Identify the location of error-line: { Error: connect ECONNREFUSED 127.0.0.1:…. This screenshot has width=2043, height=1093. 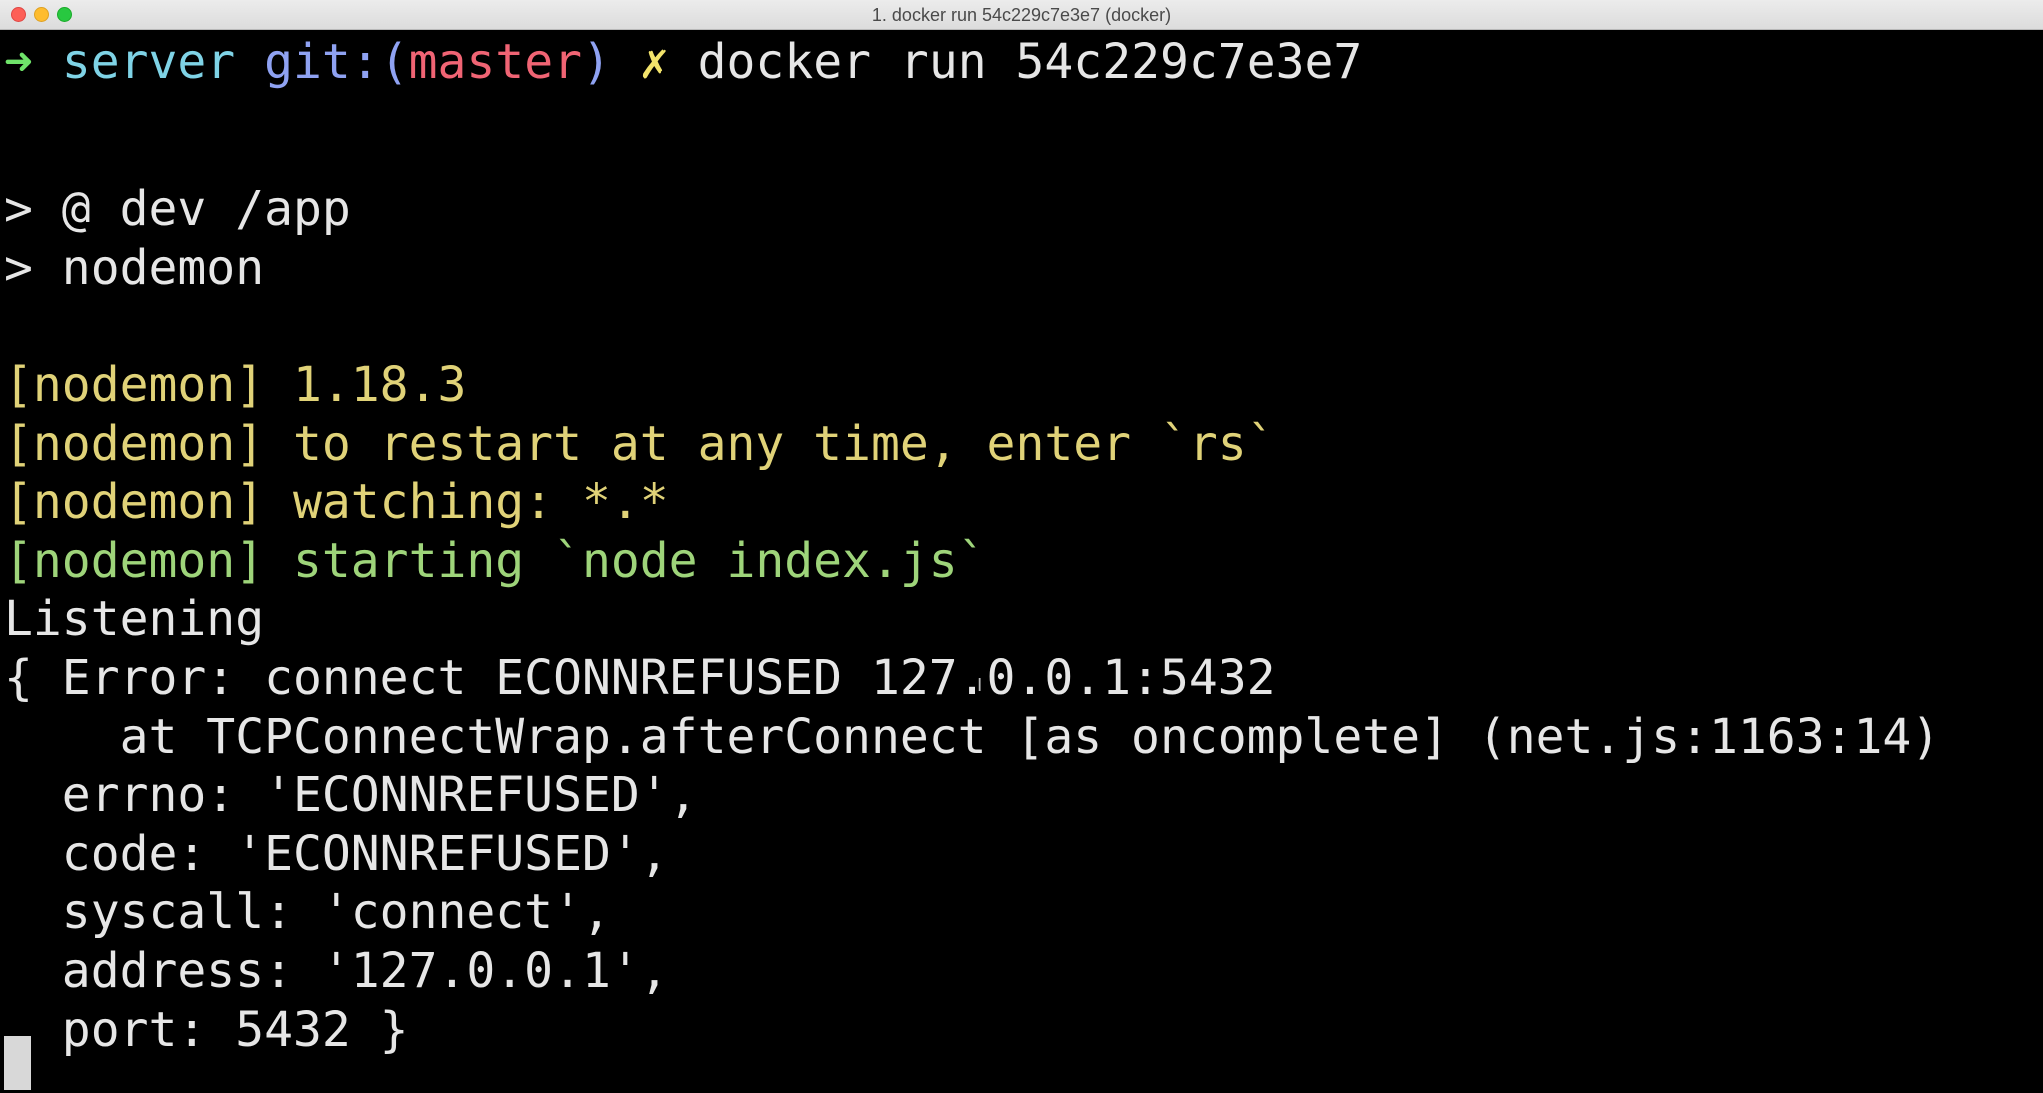
(640, 678).